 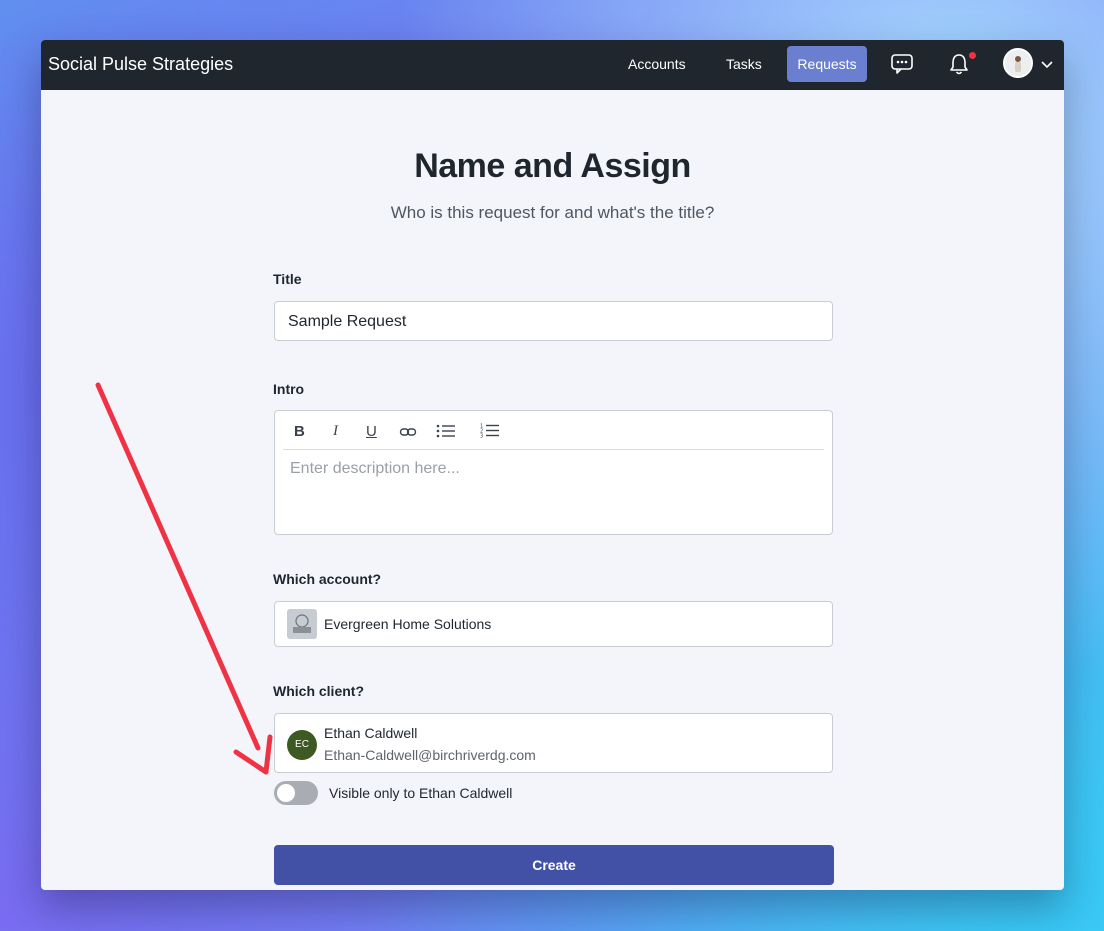 What do you see at coordinates (1047, 66) in the screenshot?
I see `chevron-down-icon` at bounding box center [1047, 66].